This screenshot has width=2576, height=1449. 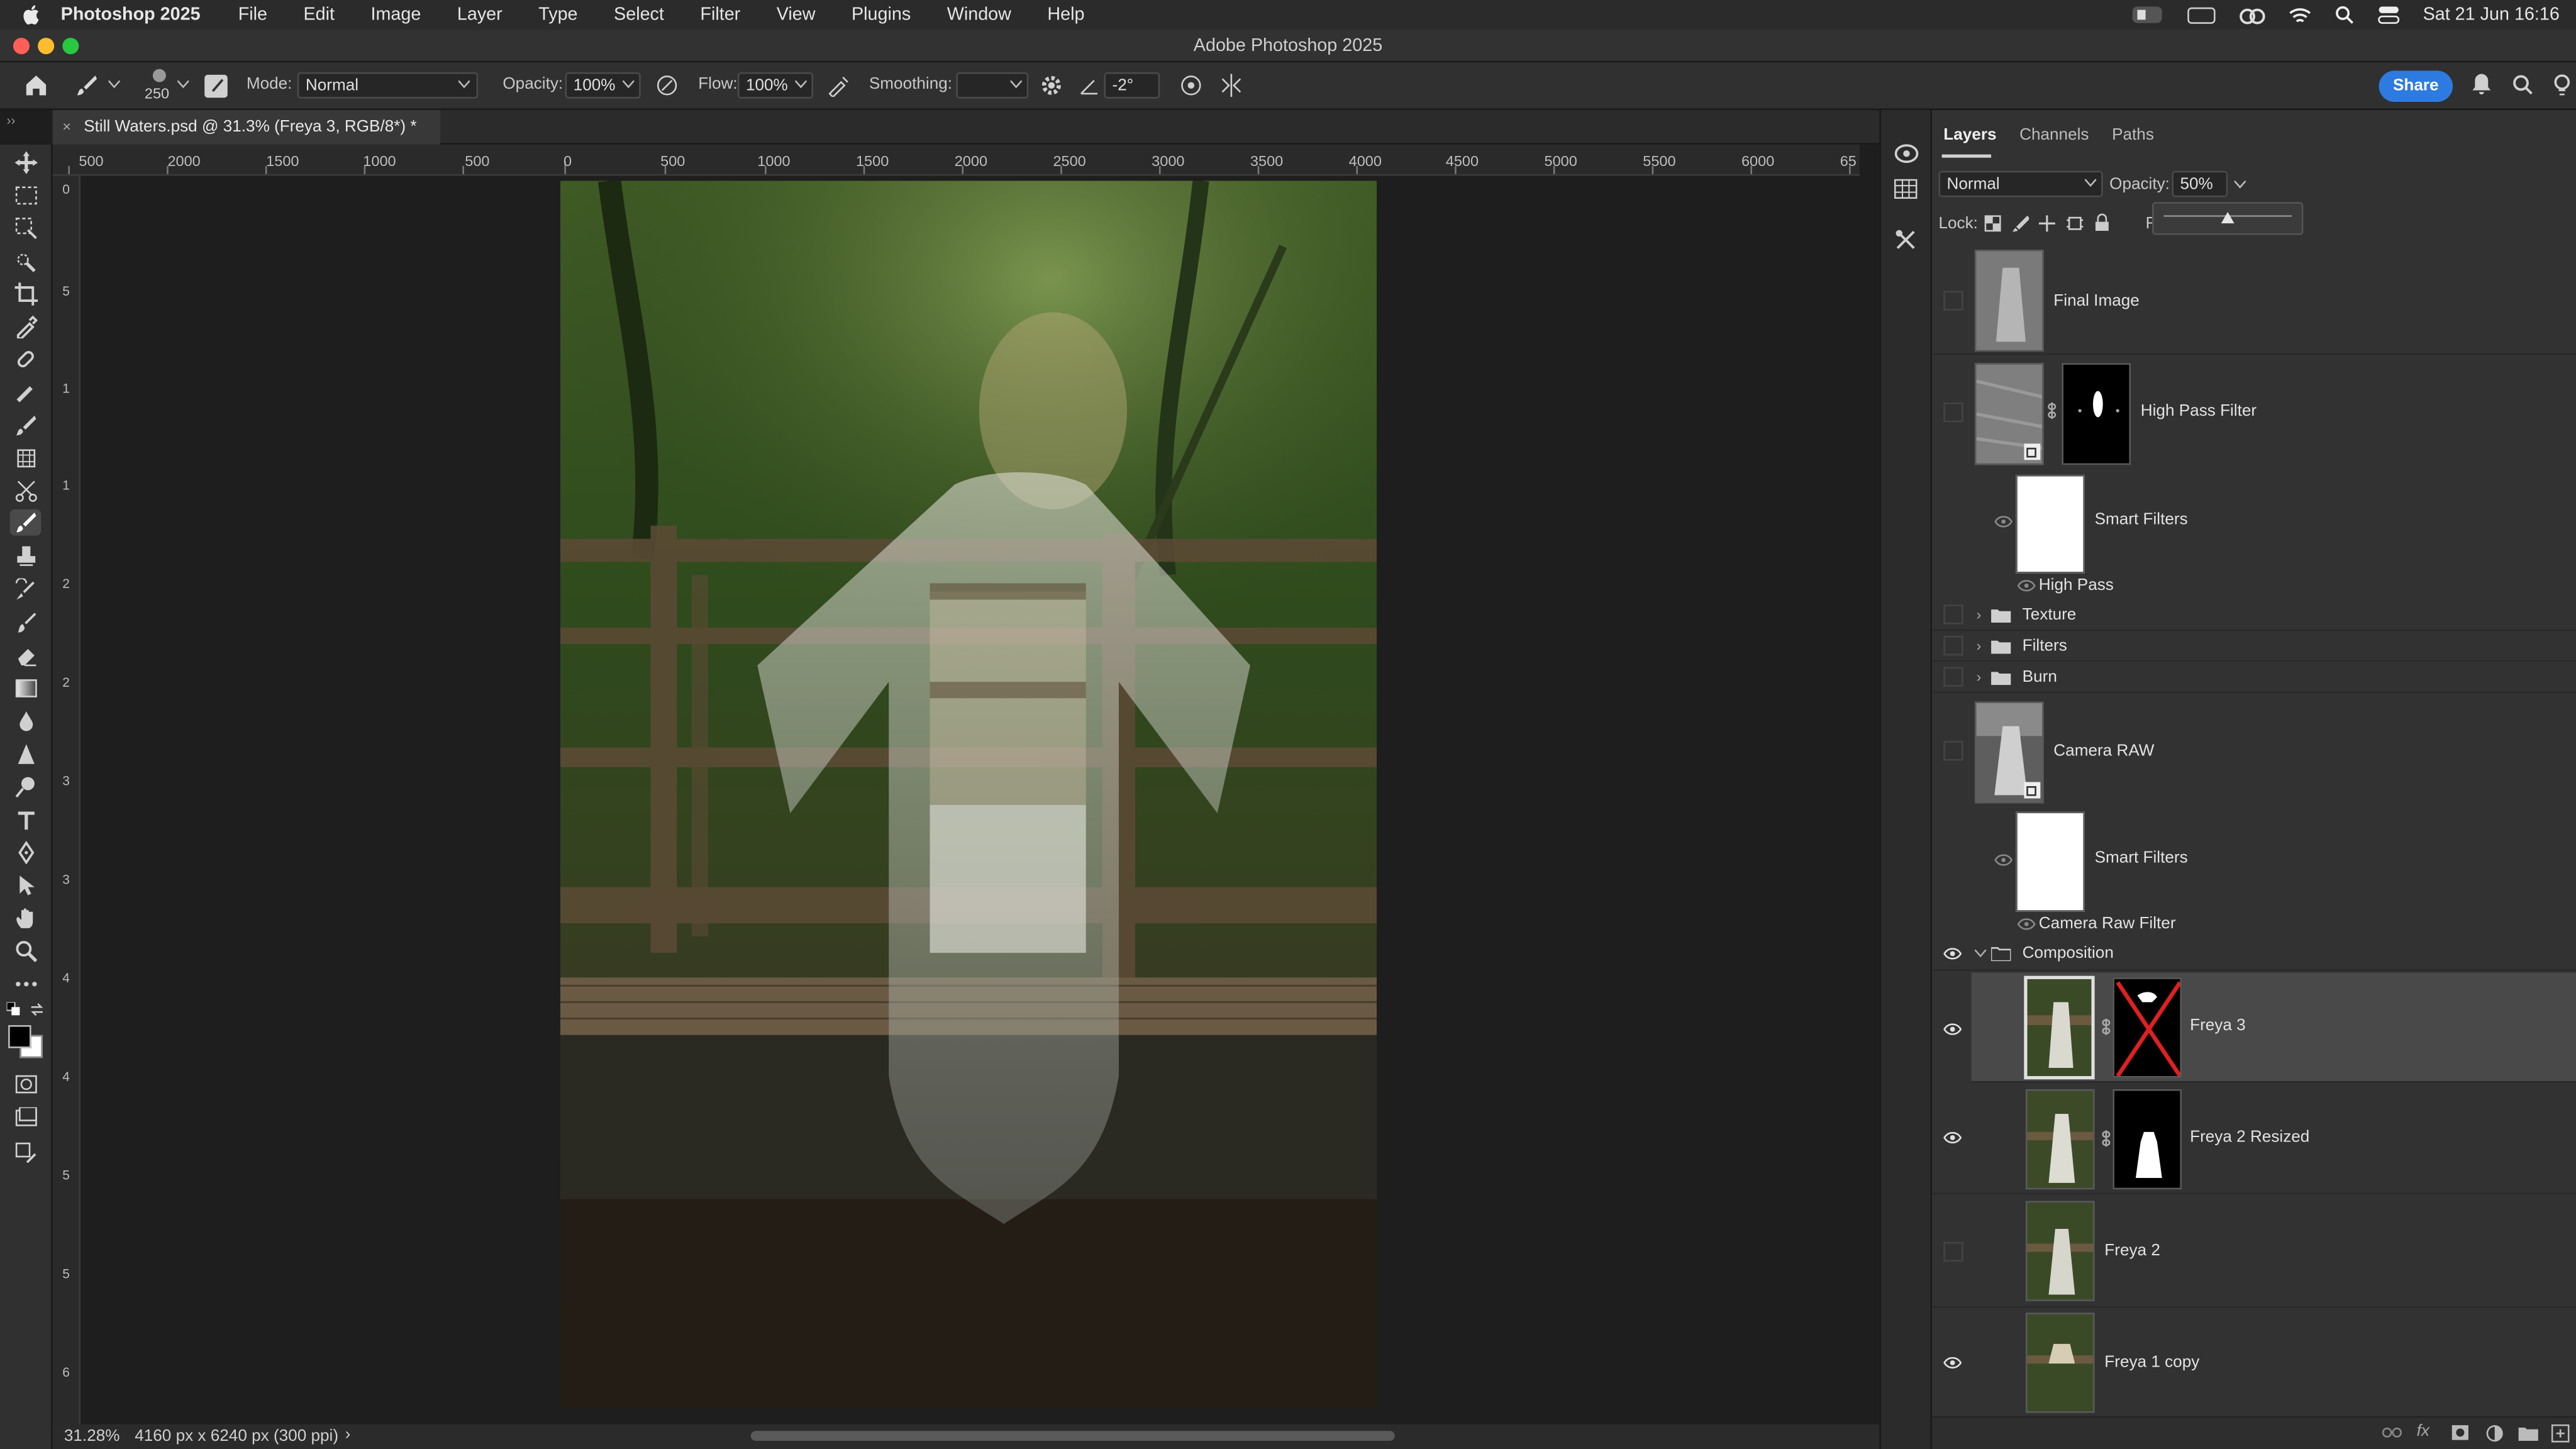 What do you see at coordinates (26, 754) in the screenshot?
I see `sharpen-tool-icon` at bounding box center [26, 754].